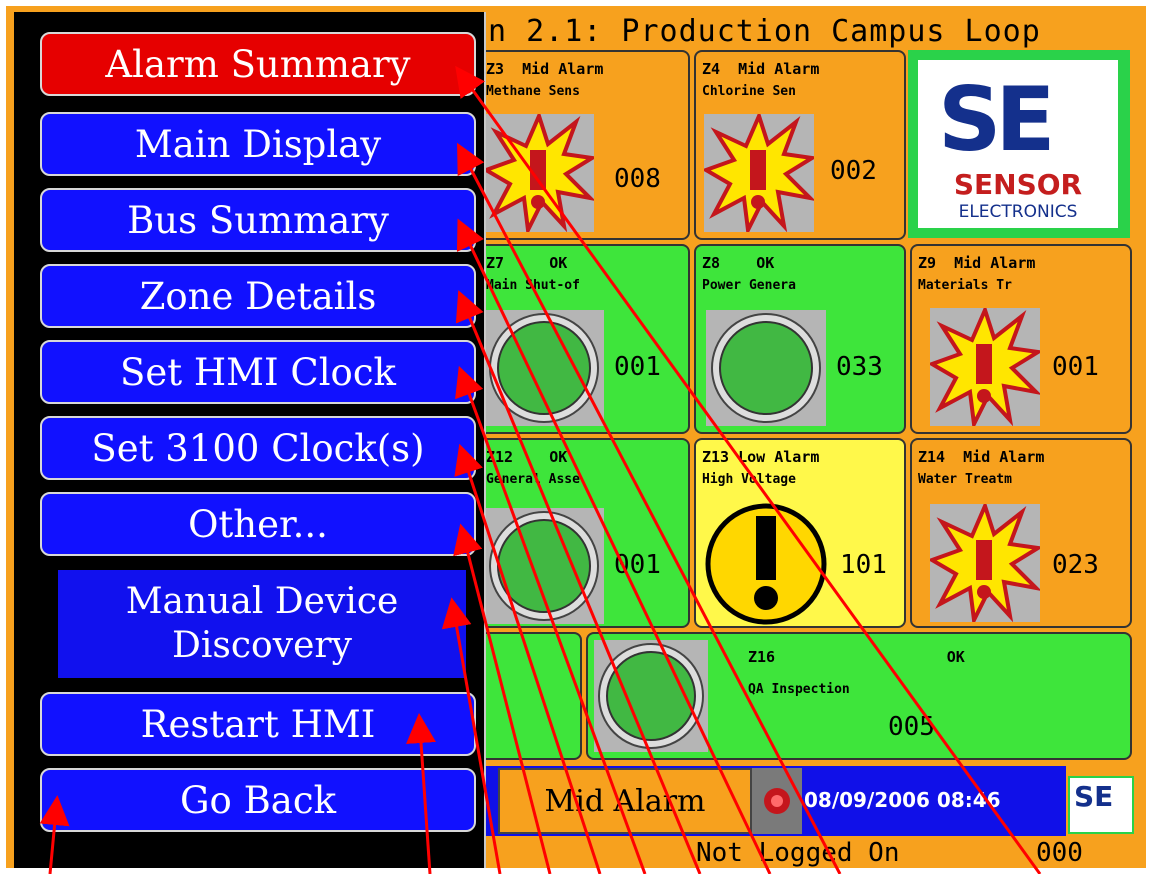 This screenshot has width=1152, height=874. I want to click on zone-header: Z8 OK, so click(738, 263).